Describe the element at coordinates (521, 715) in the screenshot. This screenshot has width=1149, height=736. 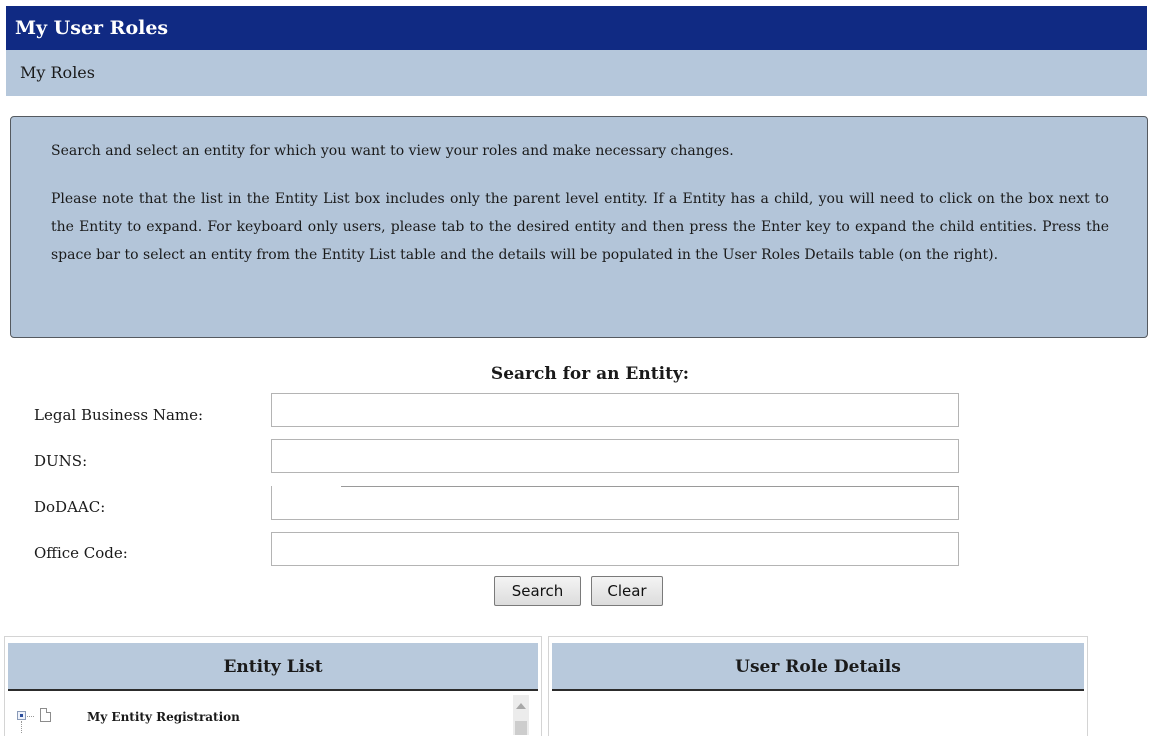
I see `entity-list-scrollbar` at that location.